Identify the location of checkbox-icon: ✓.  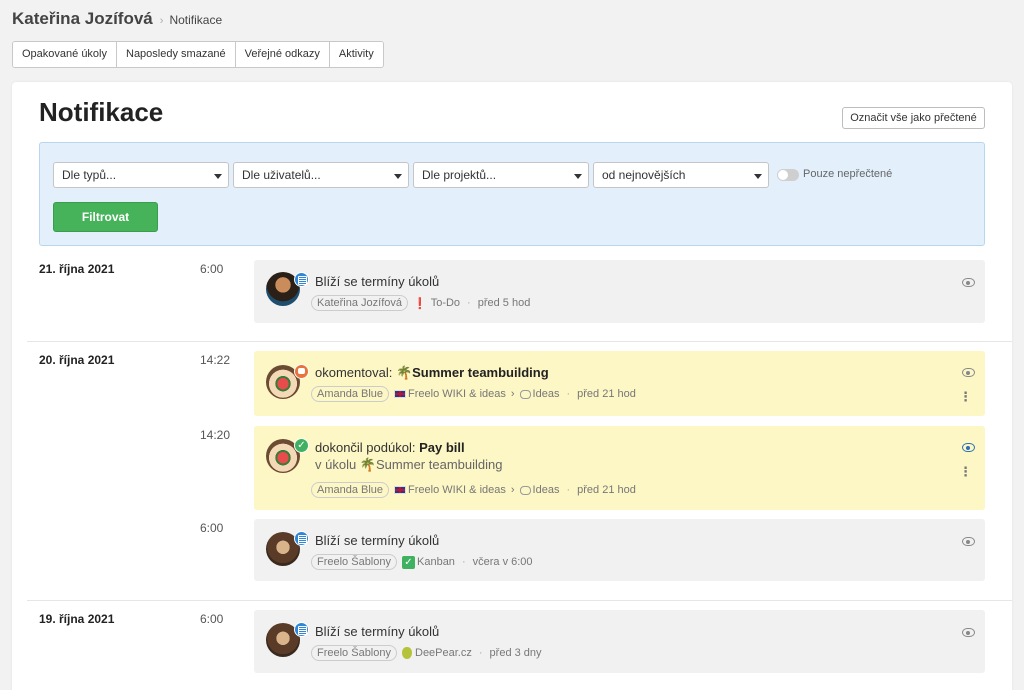
(408, 562).